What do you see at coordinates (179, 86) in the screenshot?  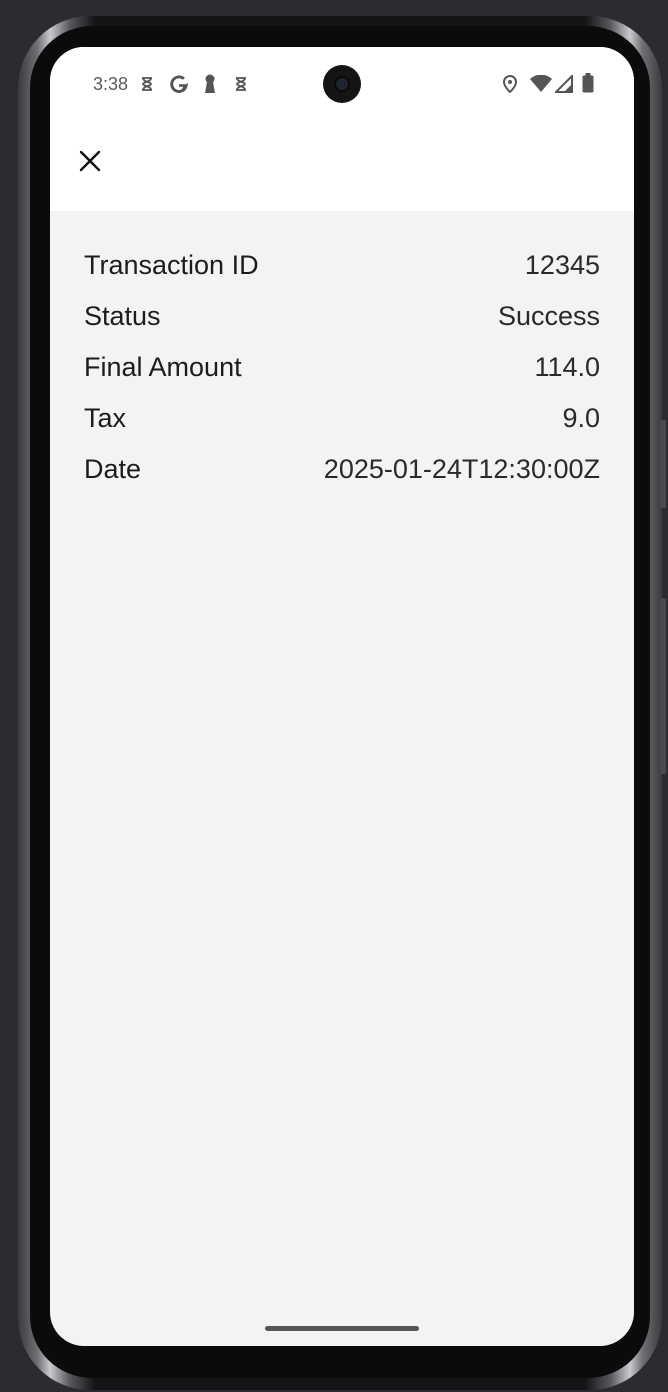 I see `google-icon` at bounding box center [179, 86].